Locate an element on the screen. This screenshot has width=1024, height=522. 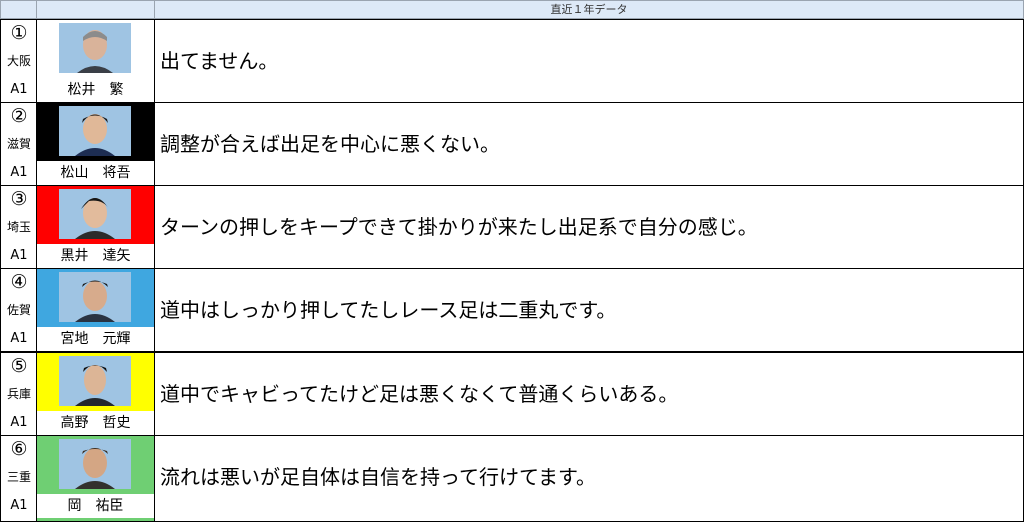
comment-cell: 出てません。 is located at coordinates (589, 61).